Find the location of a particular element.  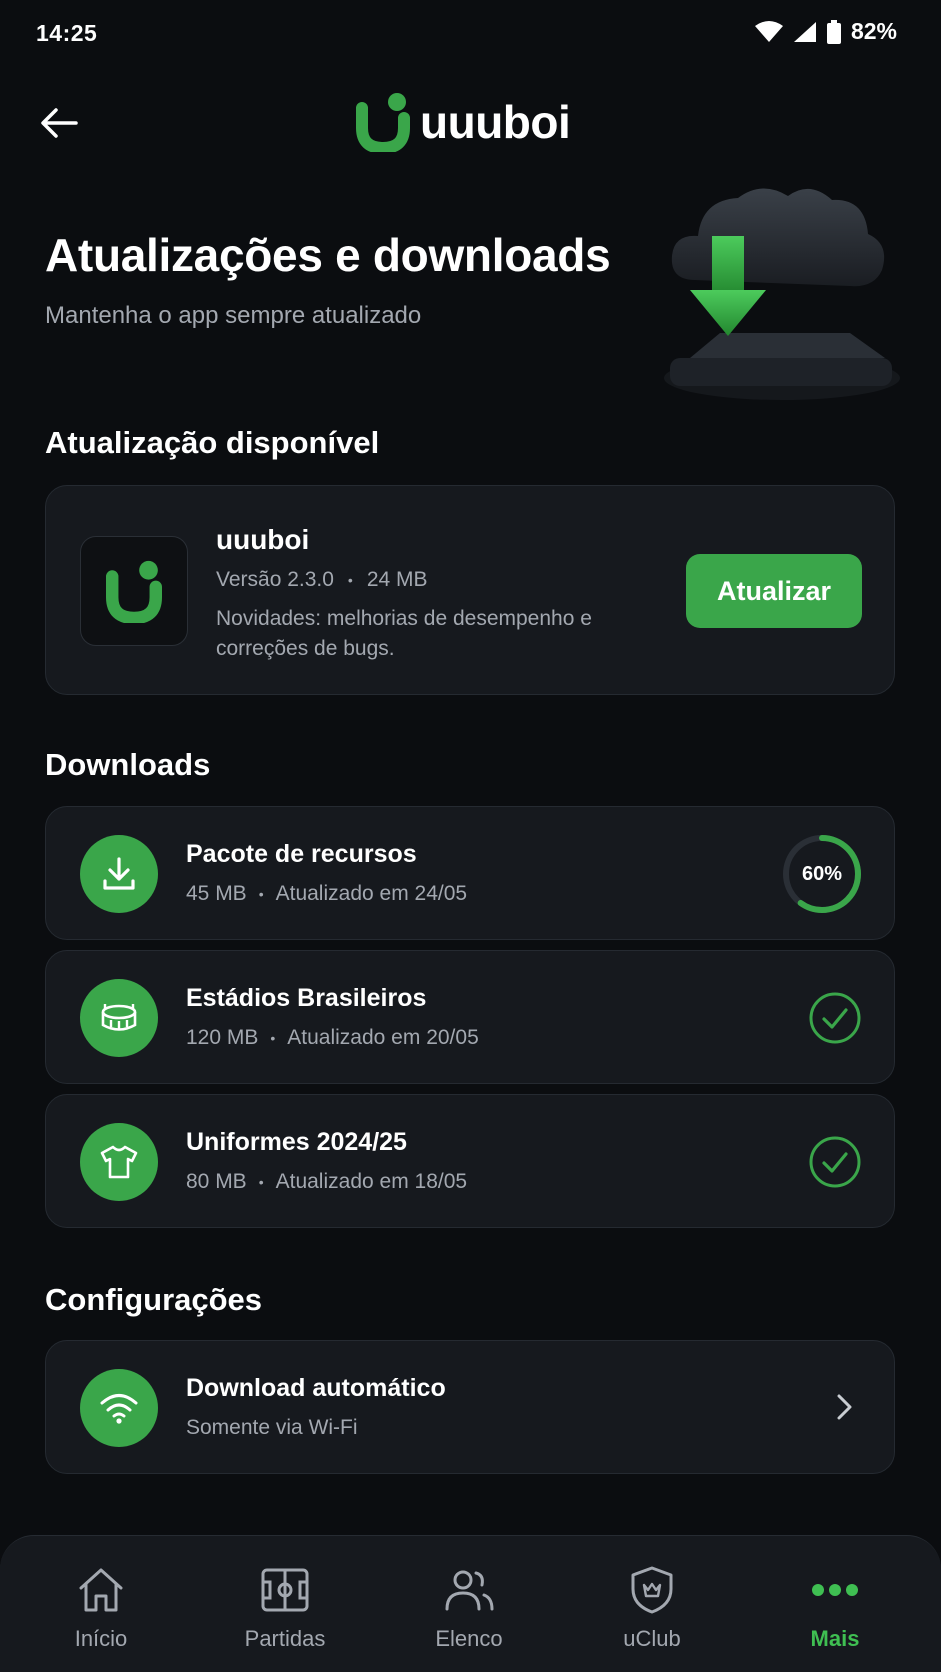

nav-item-partidas: Partidas is located at coordinates (285, 1607).